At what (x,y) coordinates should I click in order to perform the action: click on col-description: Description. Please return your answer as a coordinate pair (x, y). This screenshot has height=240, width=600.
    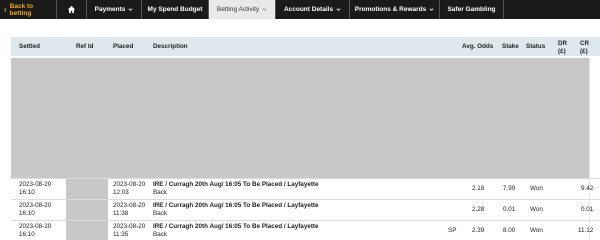
    Looking at the image, I should click on (170, 46).